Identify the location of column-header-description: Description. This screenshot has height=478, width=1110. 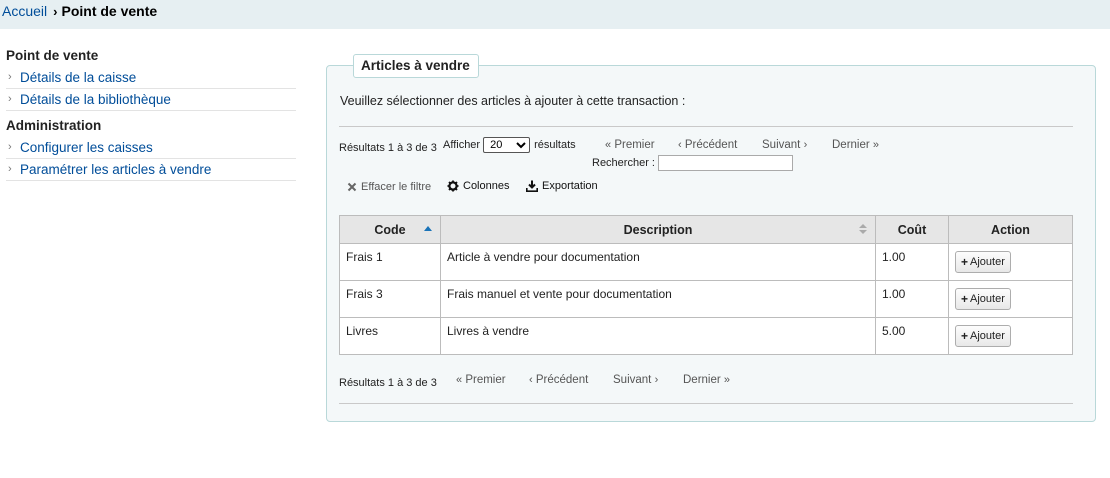
(658, 229).